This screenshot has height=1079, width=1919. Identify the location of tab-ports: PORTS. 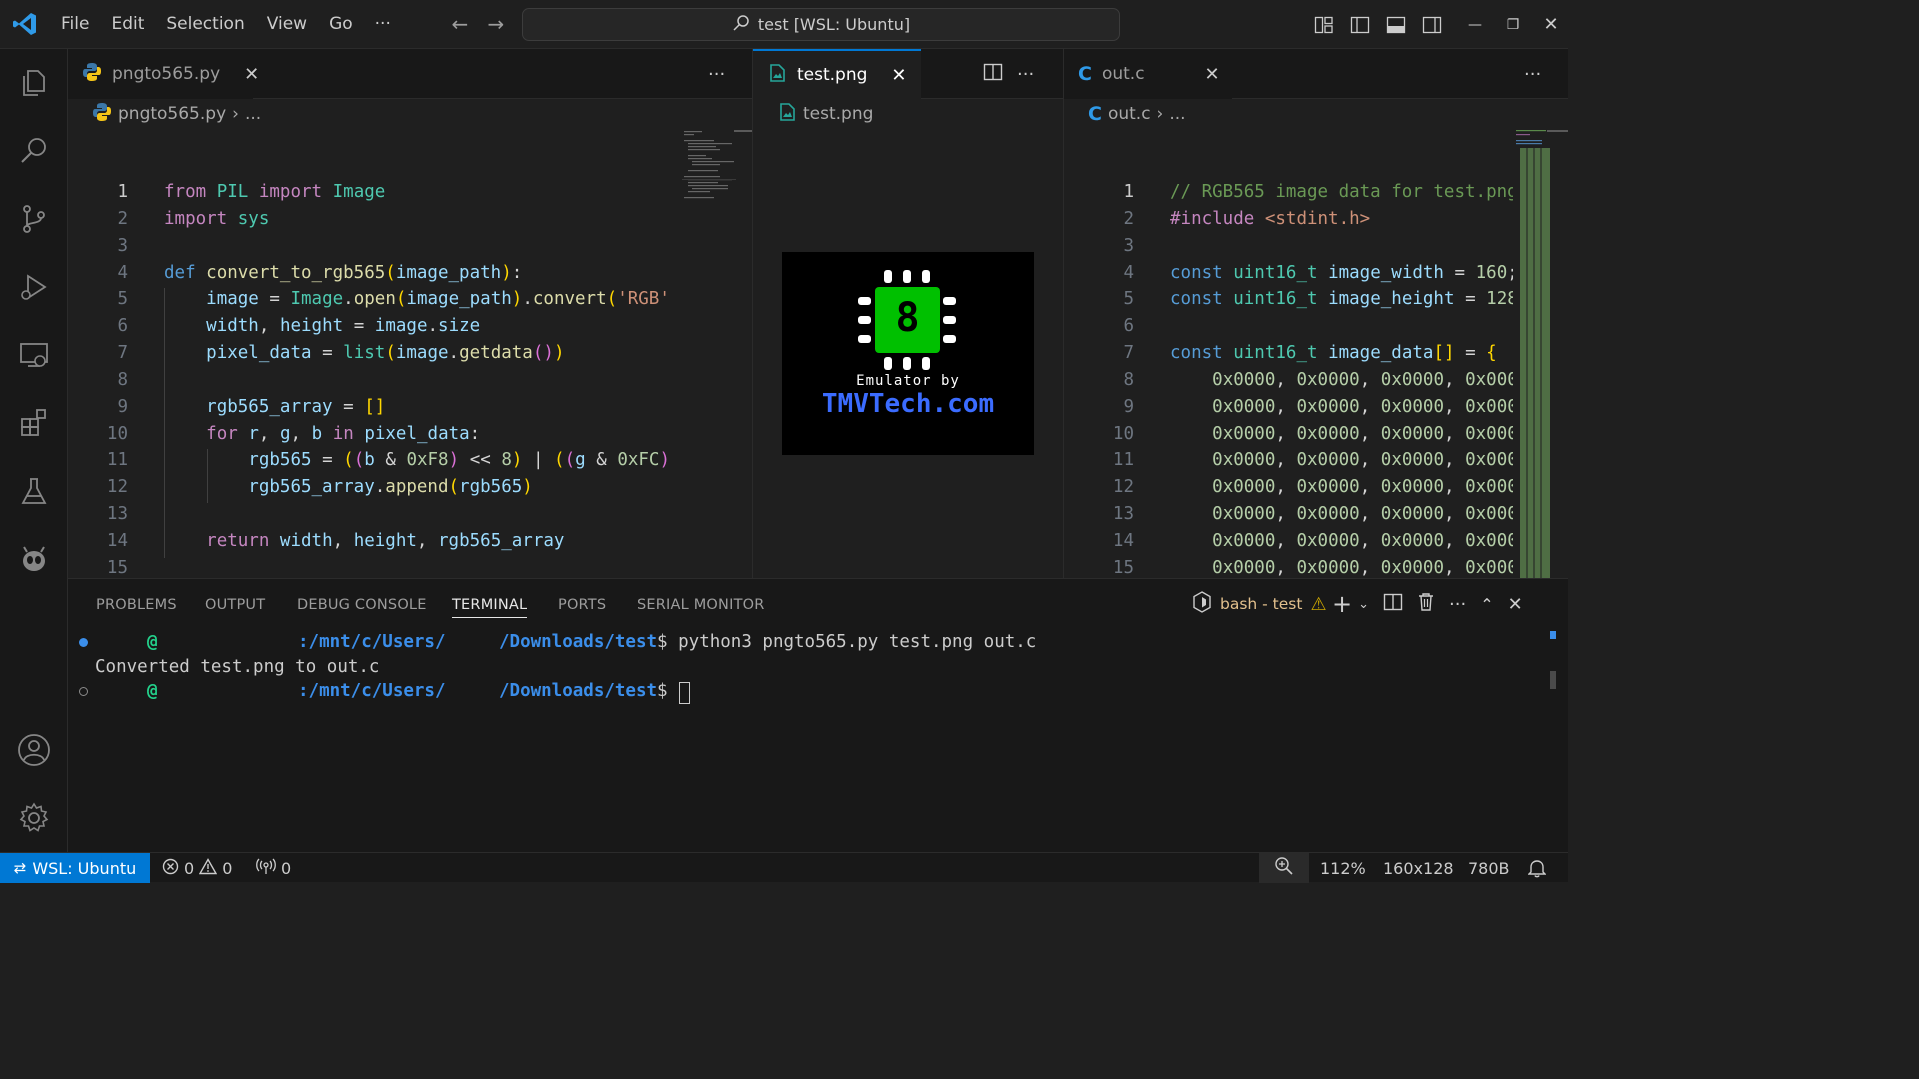
(582, 605).